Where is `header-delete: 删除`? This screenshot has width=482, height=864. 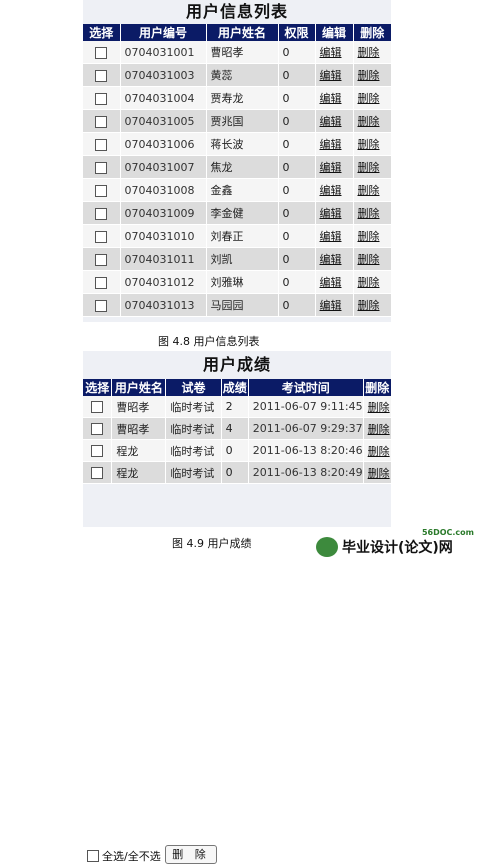 header-delete: 删除 is located at coordinates (372, 32).